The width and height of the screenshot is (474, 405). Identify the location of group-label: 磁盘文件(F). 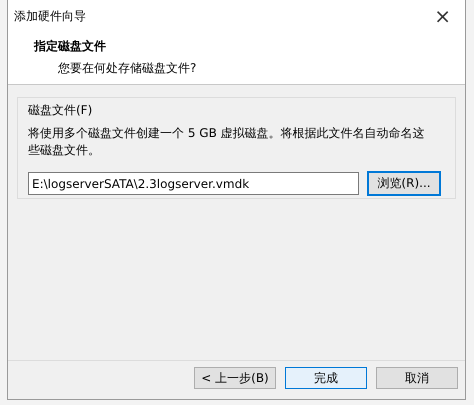
(61, 110).